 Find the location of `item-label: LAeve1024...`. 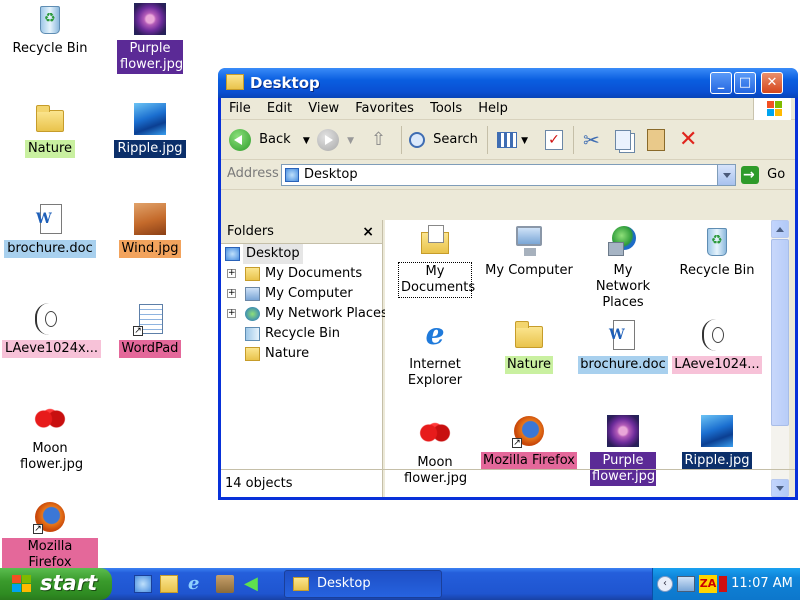

item-label: LAeve1024... is located at coordinates (717, 365).